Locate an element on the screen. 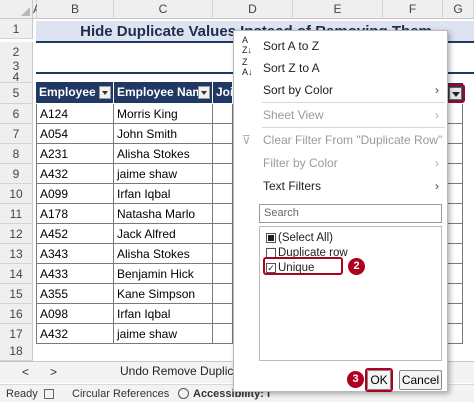 The width and height of the screenshot is (474, 403). row-header: 8 is located at coordinates (16, 154).